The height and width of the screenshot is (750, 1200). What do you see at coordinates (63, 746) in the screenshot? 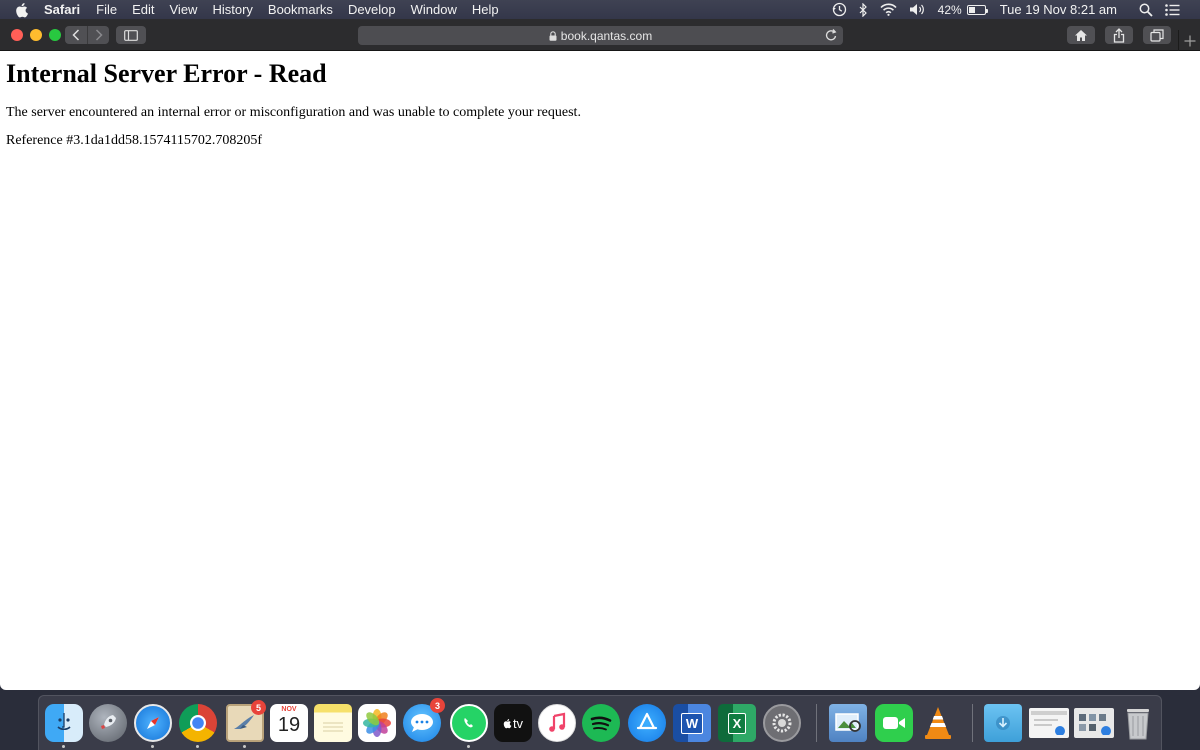
I see `finder-running-indicator` at bounding box center [63, 746].